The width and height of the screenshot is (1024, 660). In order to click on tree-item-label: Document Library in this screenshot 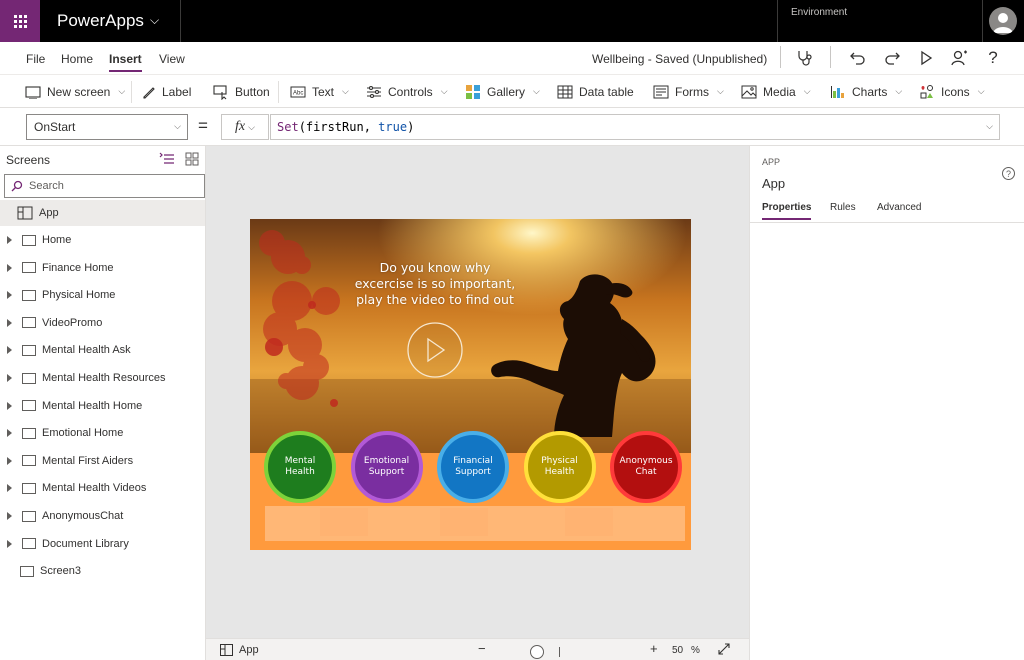, I will do `click(85, 543)`.